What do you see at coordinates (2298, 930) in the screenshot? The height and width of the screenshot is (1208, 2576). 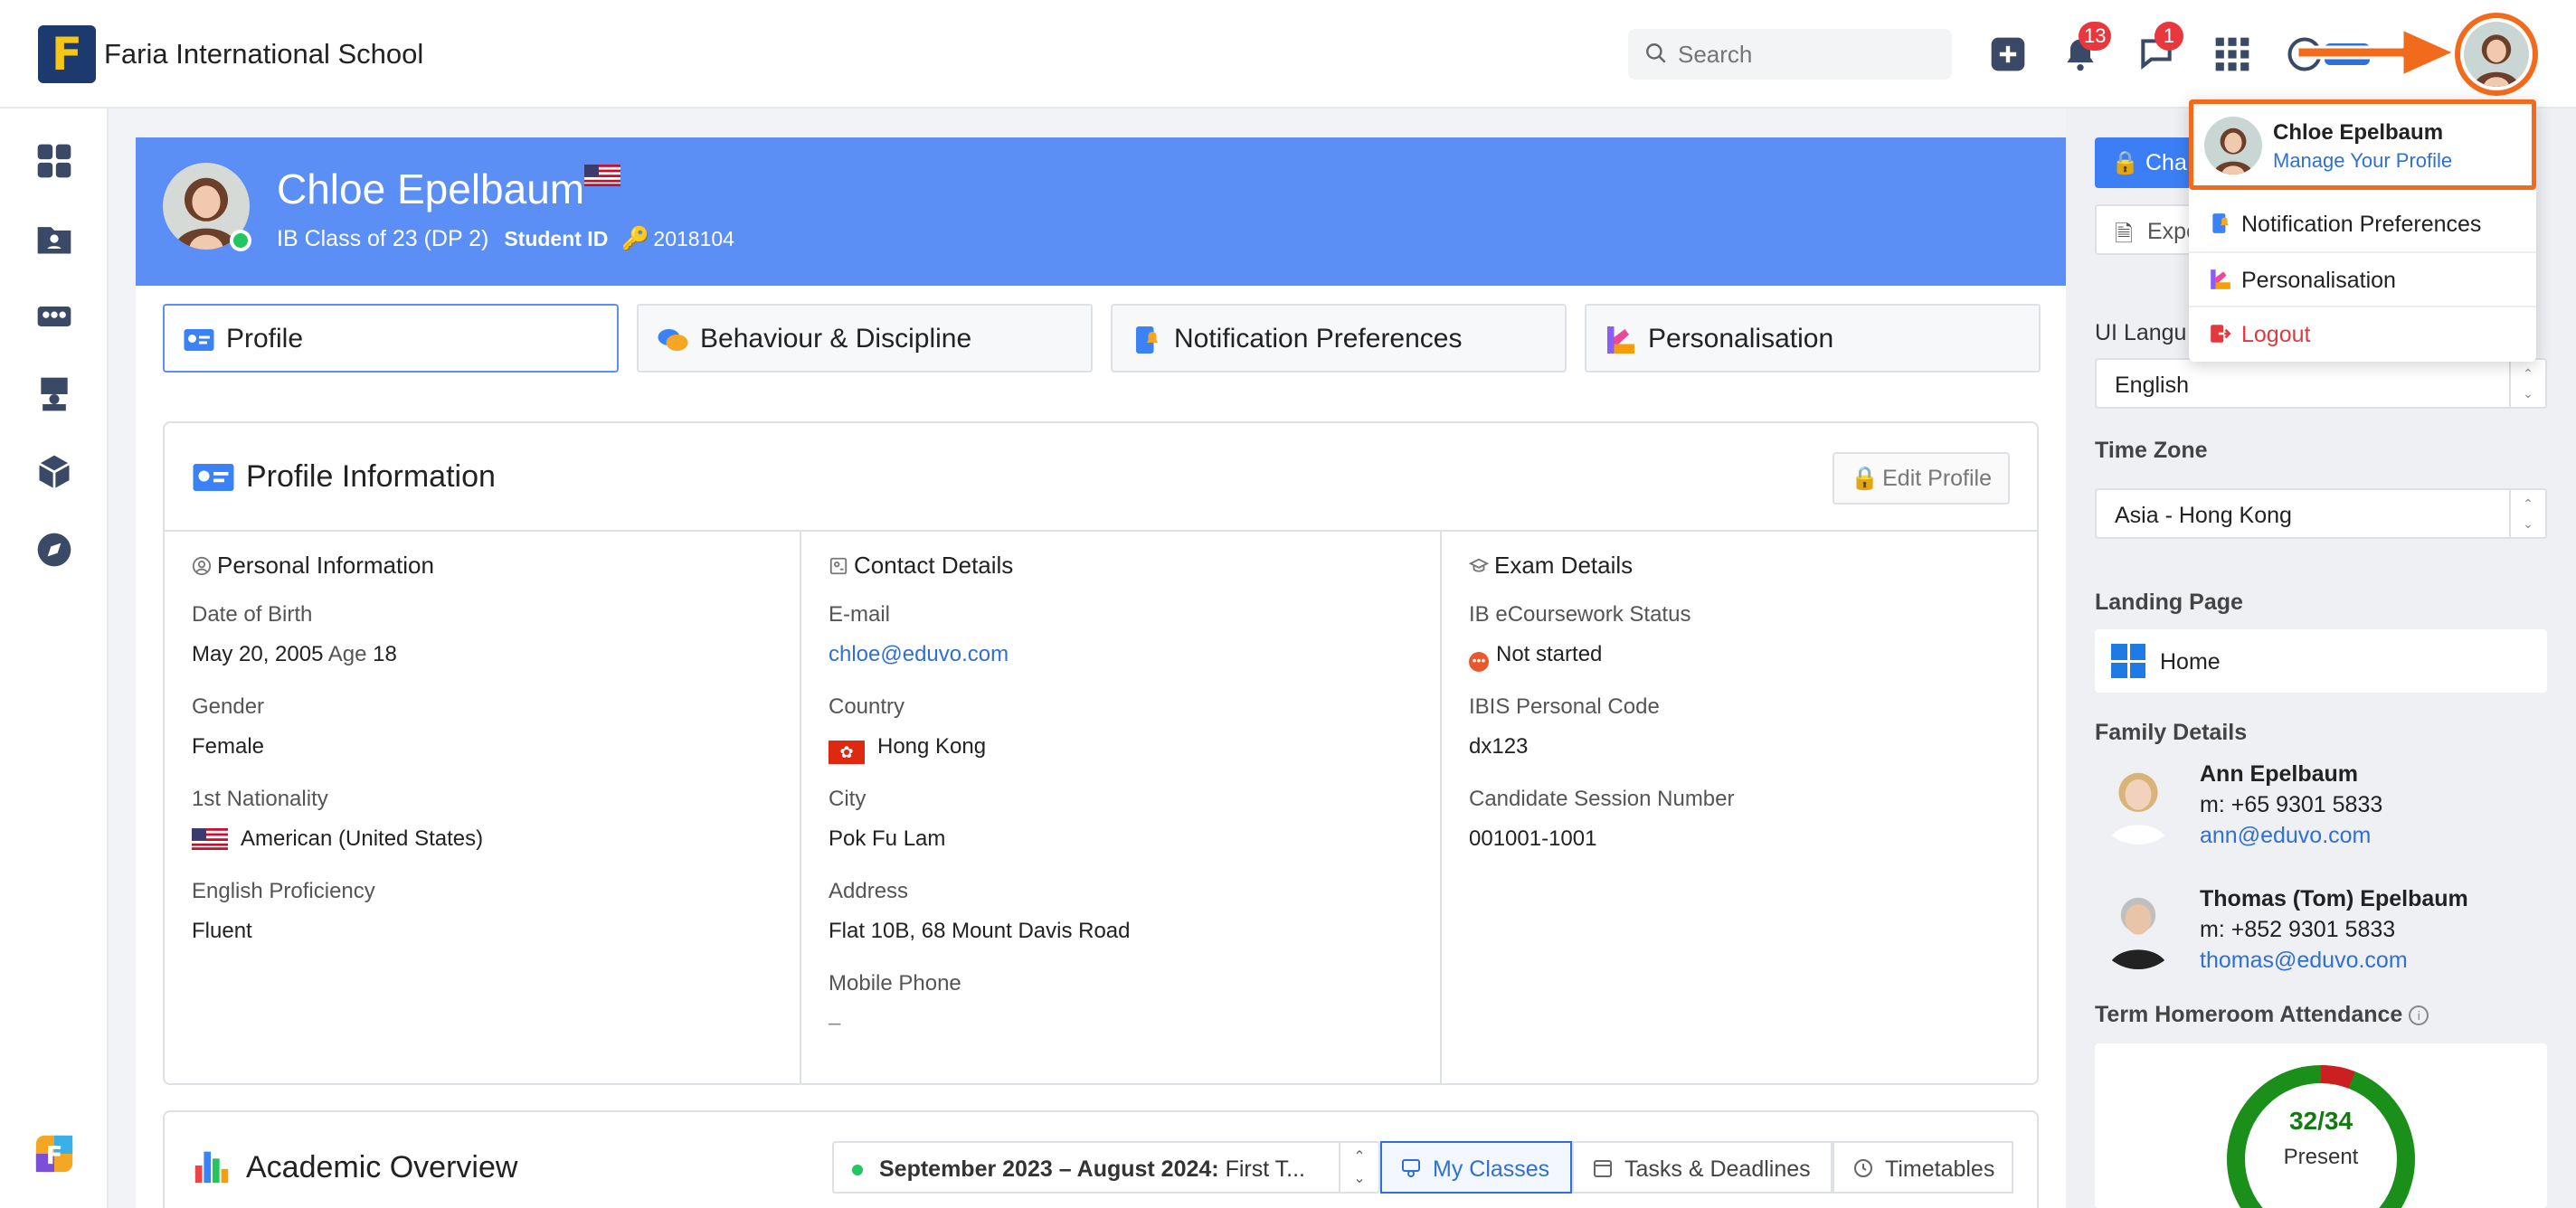 I see `parent-mobile: m: +852 9301 5833` at bounding box center [2298, 930].